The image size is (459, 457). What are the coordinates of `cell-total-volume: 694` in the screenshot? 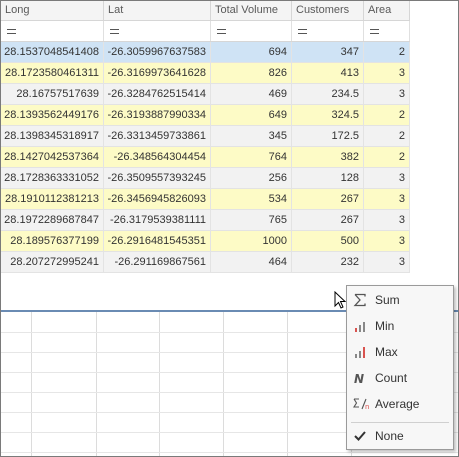 It's located at (251, 52).